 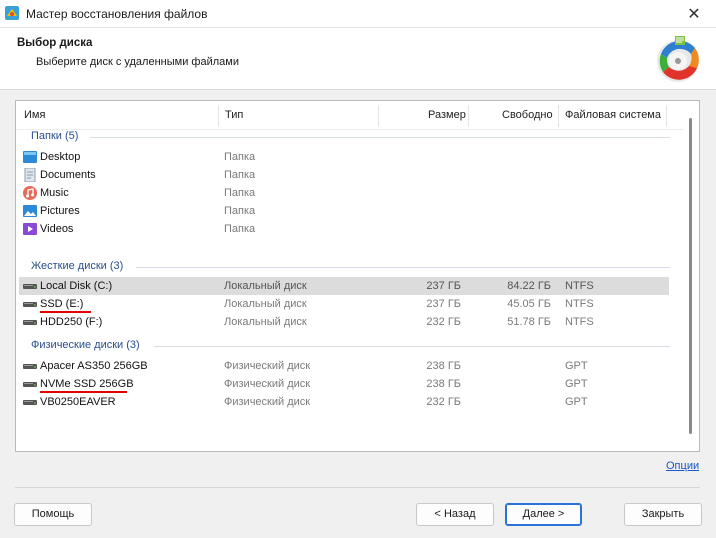 What do you see at coordinates (68, 175) in the screenshot?
I see `item-name: Documents` at bounding box center [68, 175].